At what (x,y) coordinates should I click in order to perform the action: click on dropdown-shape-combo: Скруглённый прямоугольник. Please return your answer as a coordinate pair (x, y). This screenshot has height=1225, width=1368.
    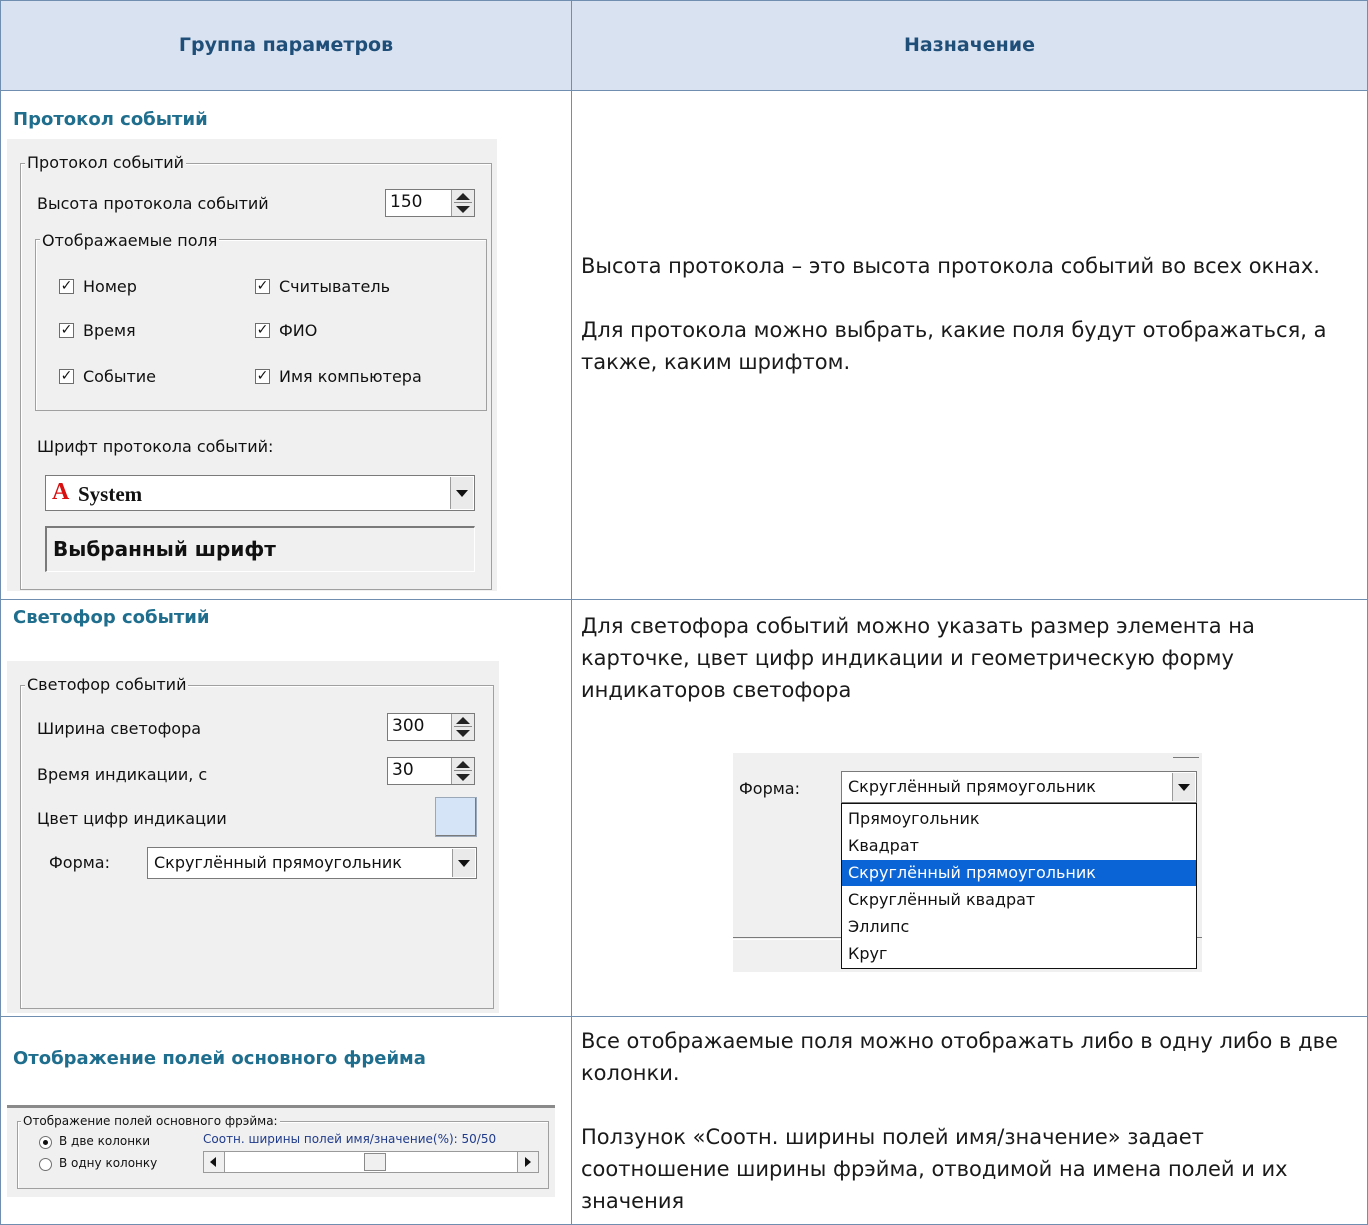
    Looking at the image, I should click on (1019, 787).